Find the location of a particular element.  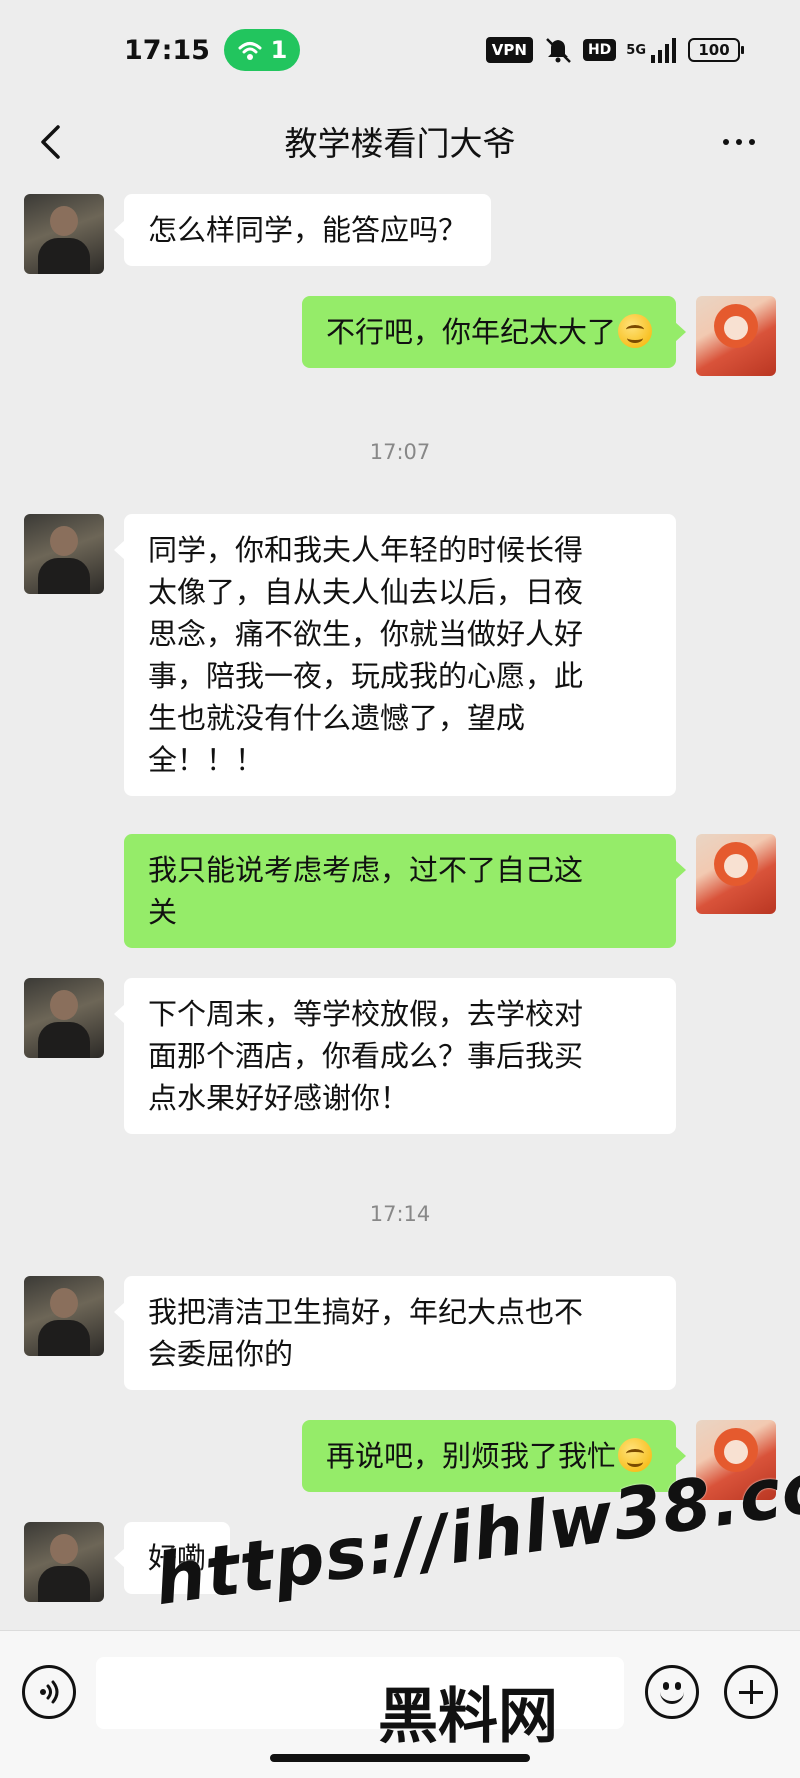

back-button is located at coordinates (50, 142).